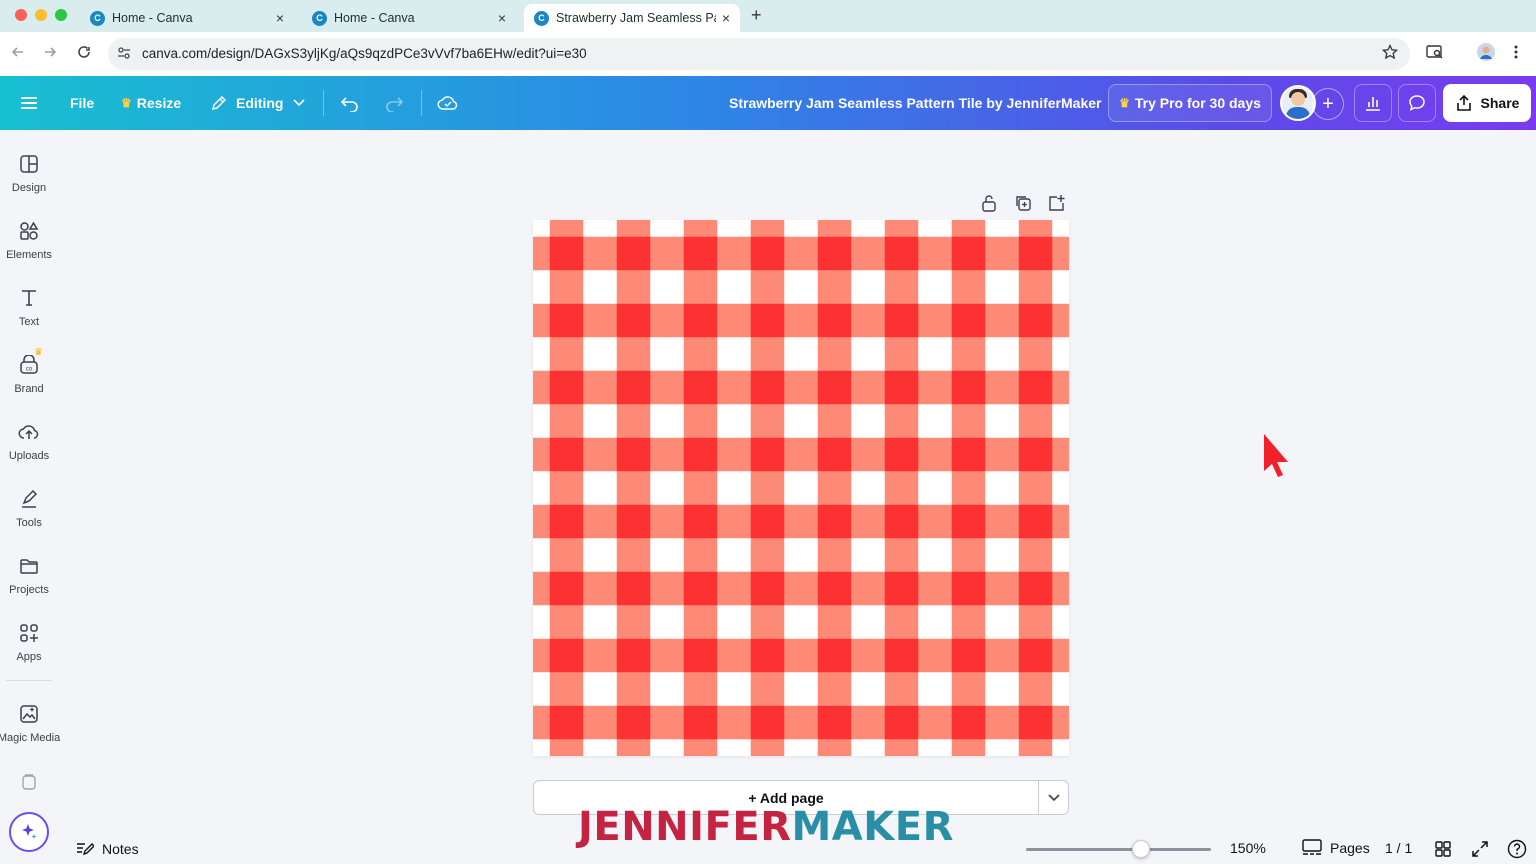 Image resolution: width=1536 pixels, height=864 pixels. What do you see at coordinates (1336, 848) in the screenshot?
I see `pages-button: Pages` at bounding box center [1336, 848].